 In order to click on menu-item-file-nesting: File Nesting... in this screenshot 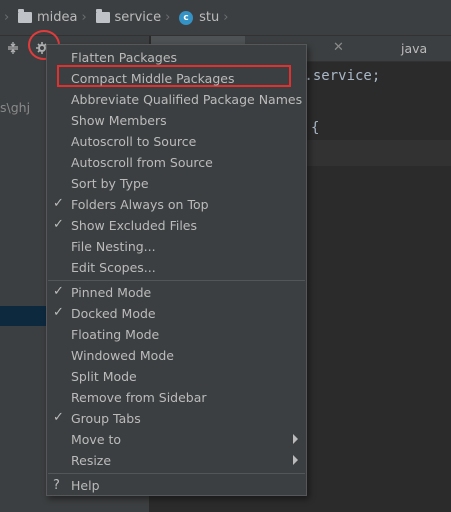, I will do `click(176, 246)`.